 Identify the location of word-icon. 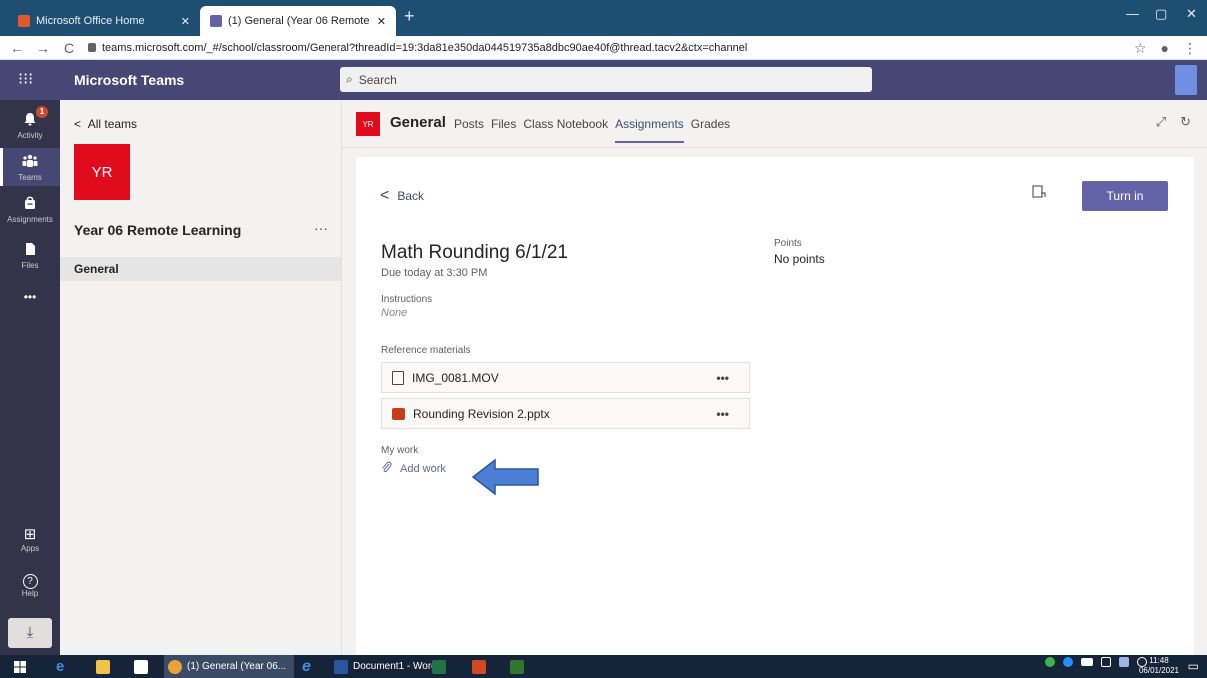
(341, 666).